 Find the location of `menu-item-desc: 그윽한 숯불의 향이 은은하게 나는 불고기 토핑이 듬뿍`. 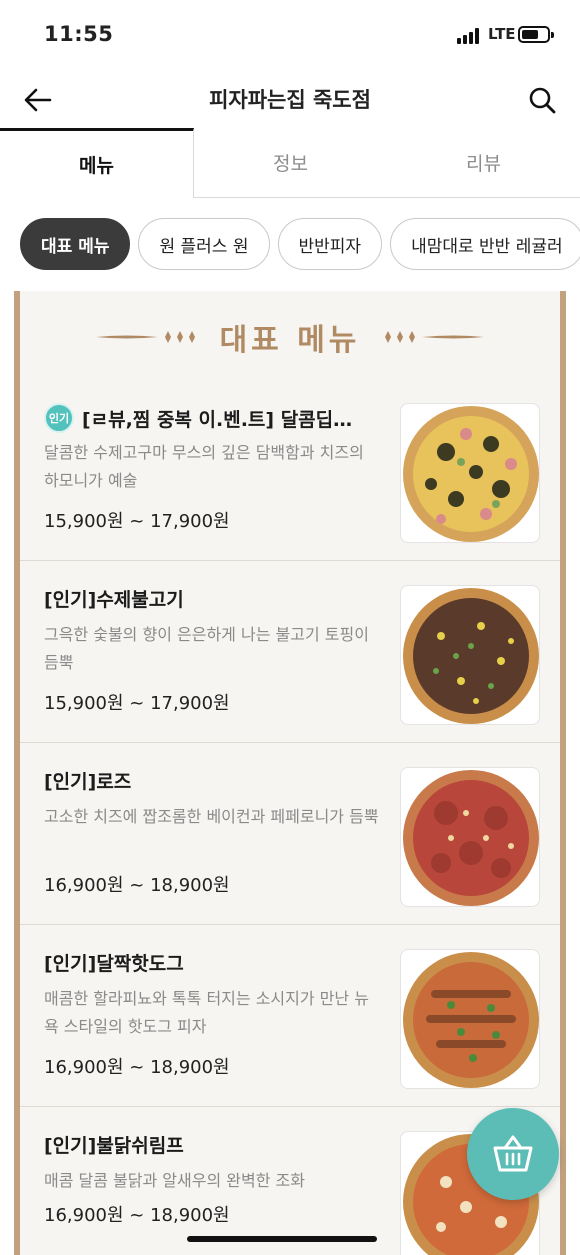

menu-item-desc: 그윽한 숯불의 향이 은은하게 나는 불고기 토핑이 듬뿍 is located at coordinates (206, 648).